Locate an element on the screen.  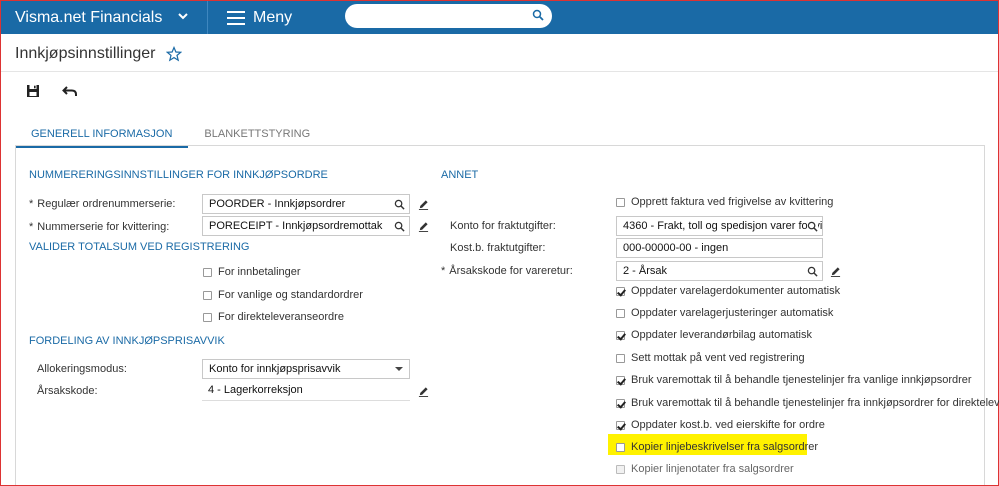
checkbox-option-9: Kopier linjenotater fra salgsordrer is located at coordinates (705, 469).